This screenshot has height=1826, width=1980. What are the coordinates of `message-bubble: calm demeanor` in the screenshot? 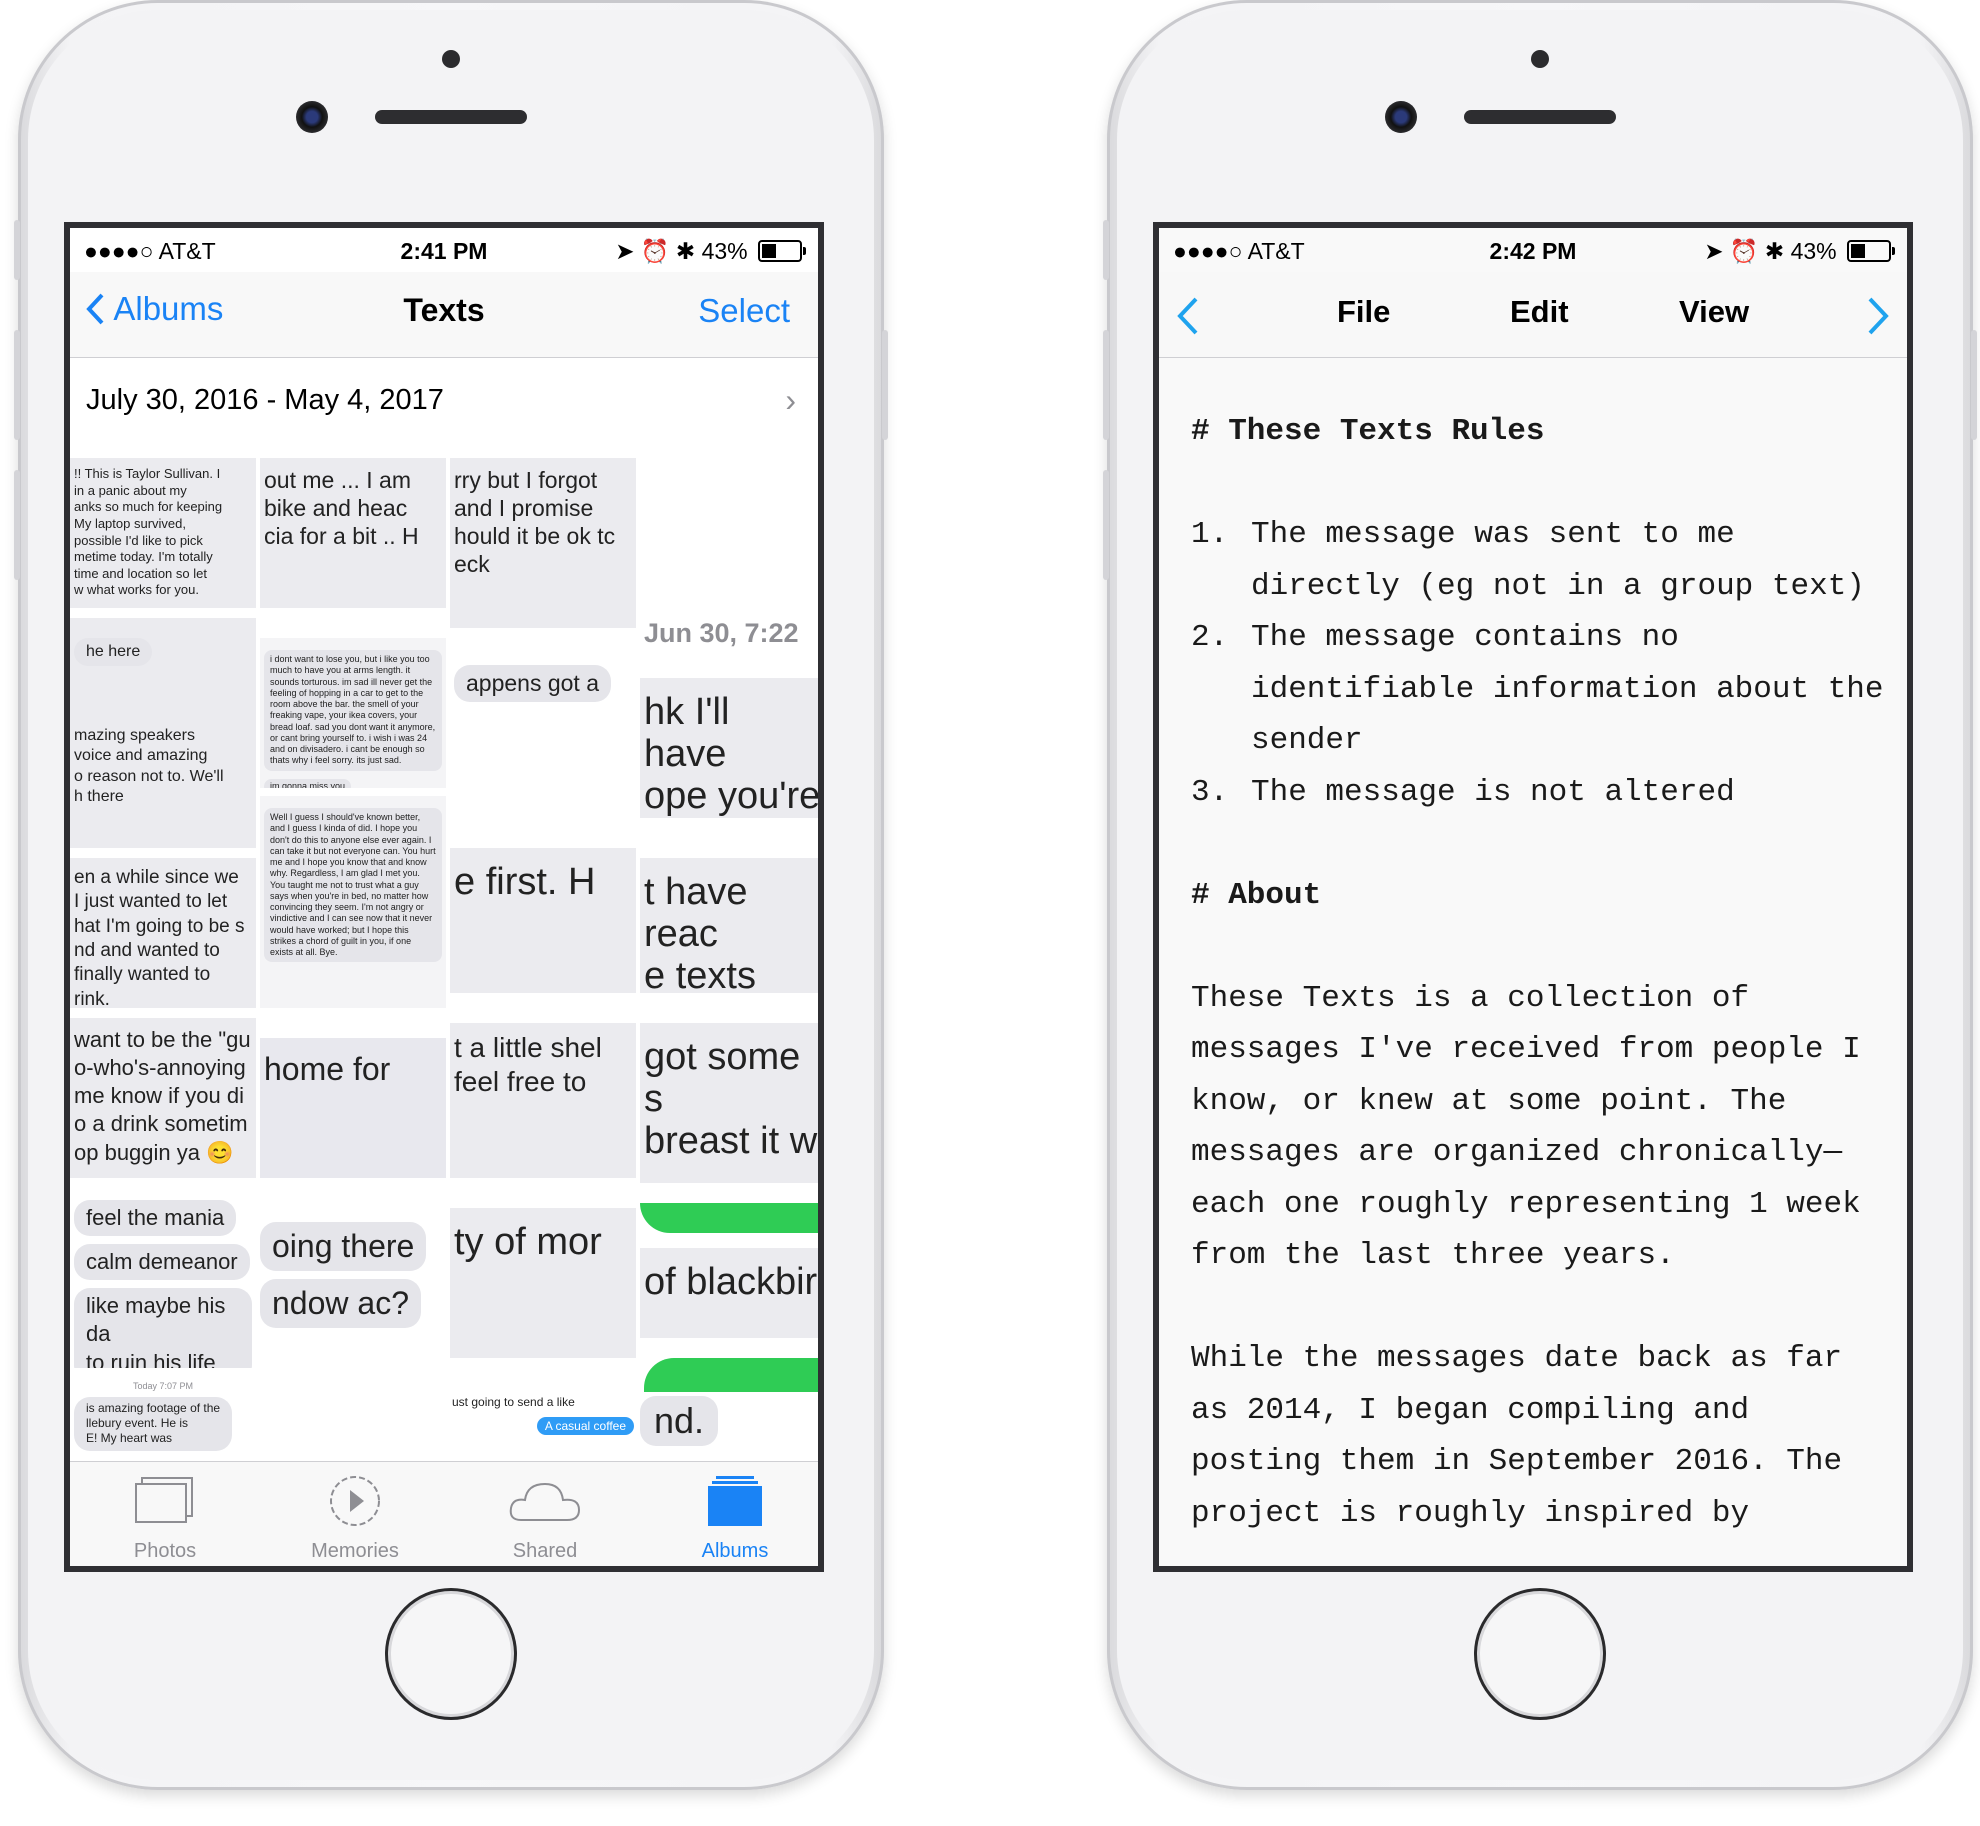 It's located at (162, 1262).